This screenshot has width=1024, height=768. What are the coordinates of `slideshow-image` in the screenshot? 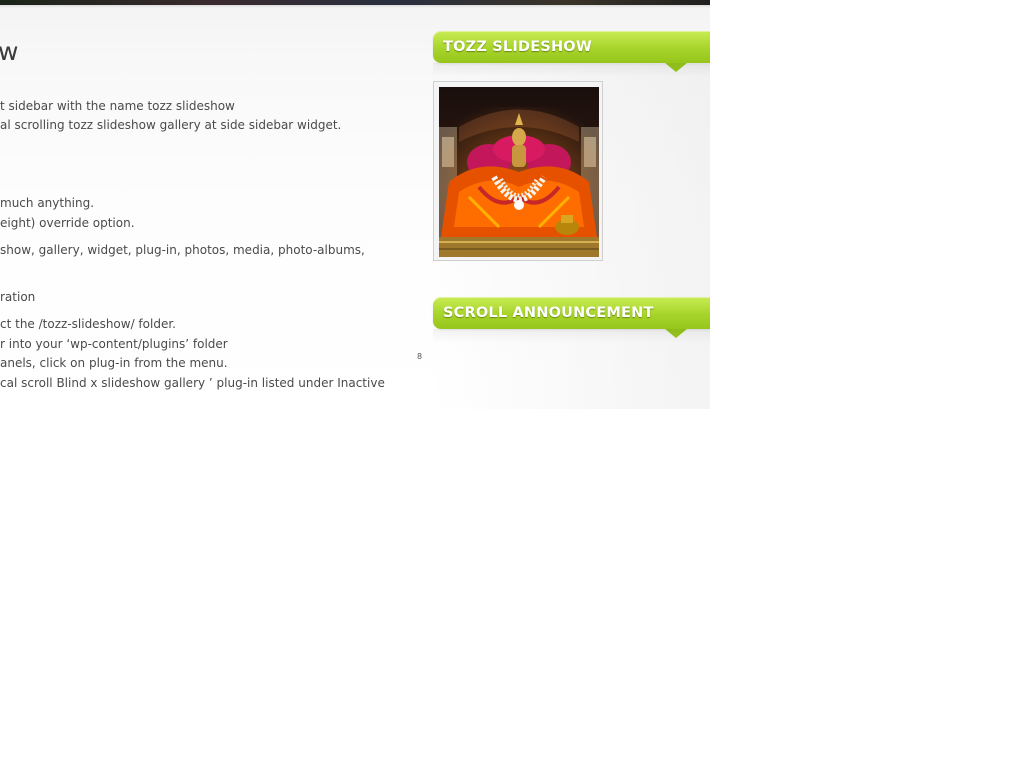 It's located at (519, 172).